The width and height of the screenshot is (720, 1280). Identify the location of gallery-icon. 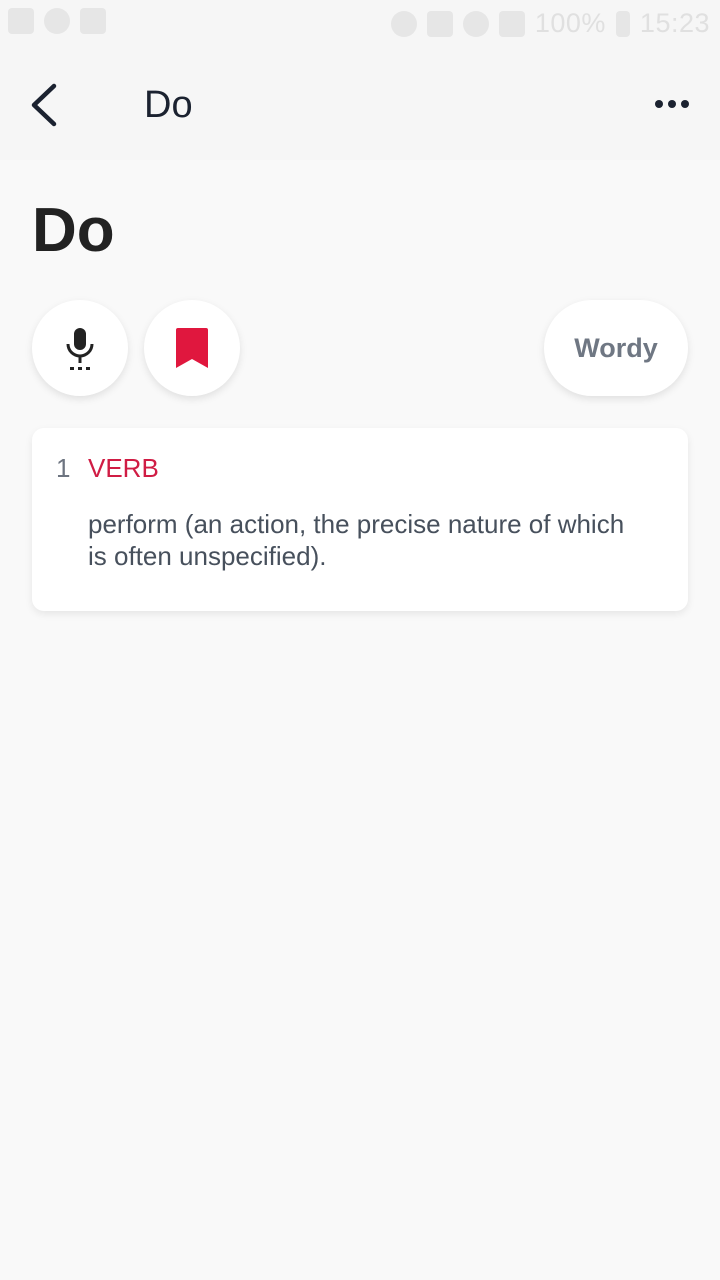
(21, 21).